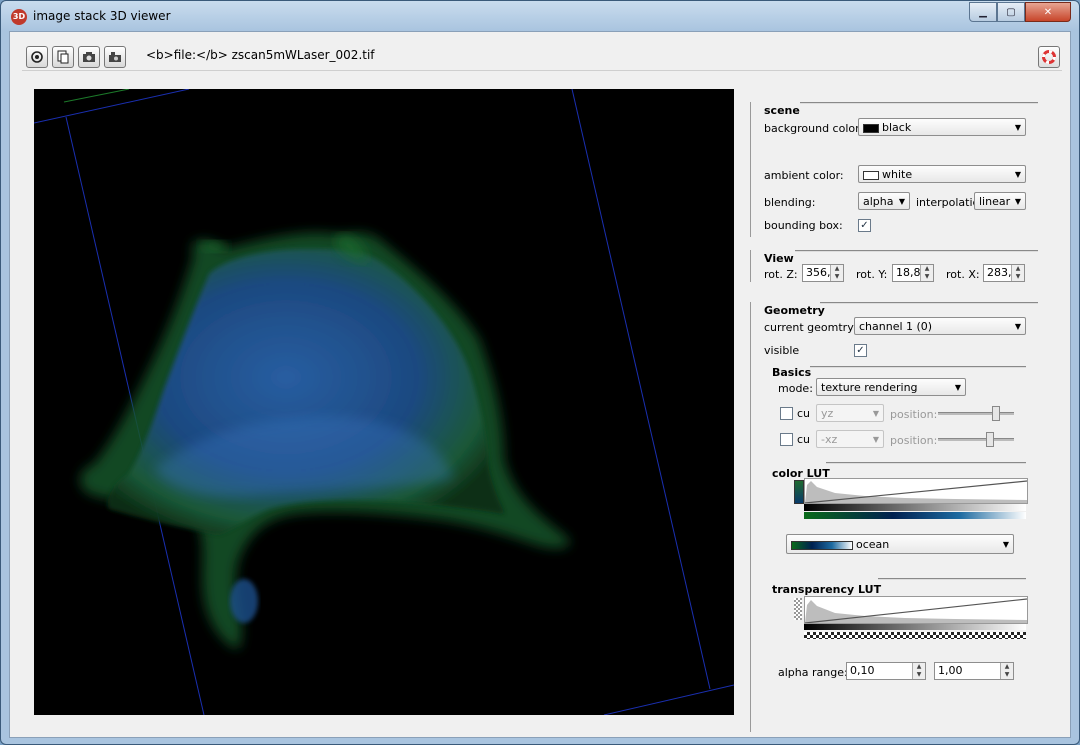 Image resolution: width=1080 pixels, height=745 pixels. Describe the element at coordinates (792, 372) in the screenshot. I see `basics-title: Basics` at that location.